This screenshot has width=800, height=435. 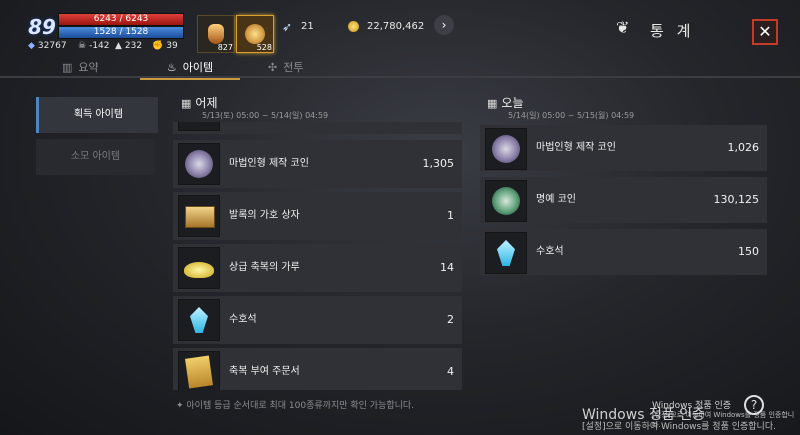 What do you see at coordinates (754, 405) in the screenshot?
I see `help-button: ?` at bounding box center [754, 405].